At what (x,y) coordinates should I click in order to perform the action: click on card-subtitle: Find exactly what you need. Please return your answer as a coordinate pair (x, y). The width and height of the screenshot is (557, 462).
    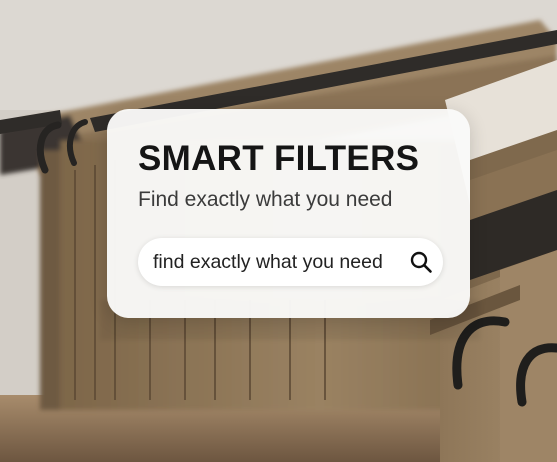
    Looking at the image, I should click on (265, 199).